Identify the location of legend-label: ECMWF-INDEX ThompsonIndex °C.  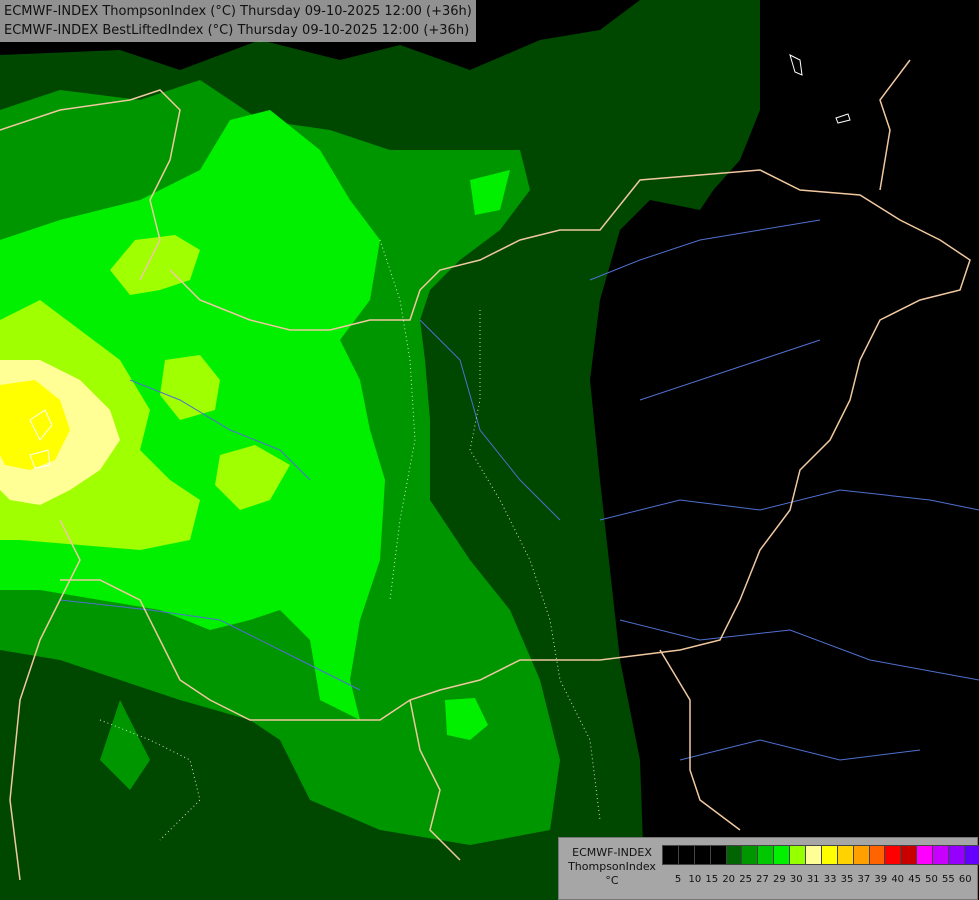
(612, 867).